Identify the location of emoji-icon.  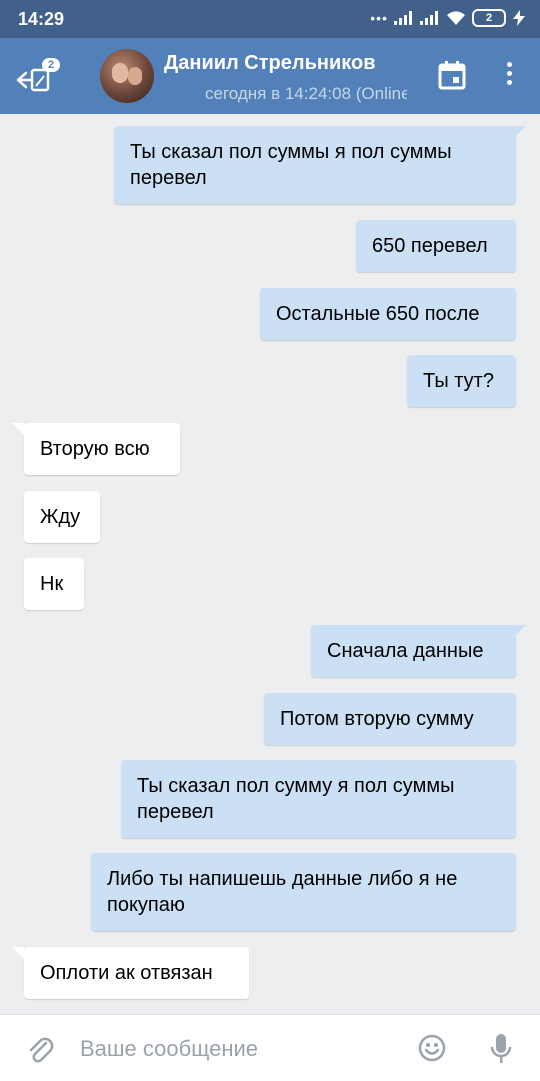
(432, 1048).